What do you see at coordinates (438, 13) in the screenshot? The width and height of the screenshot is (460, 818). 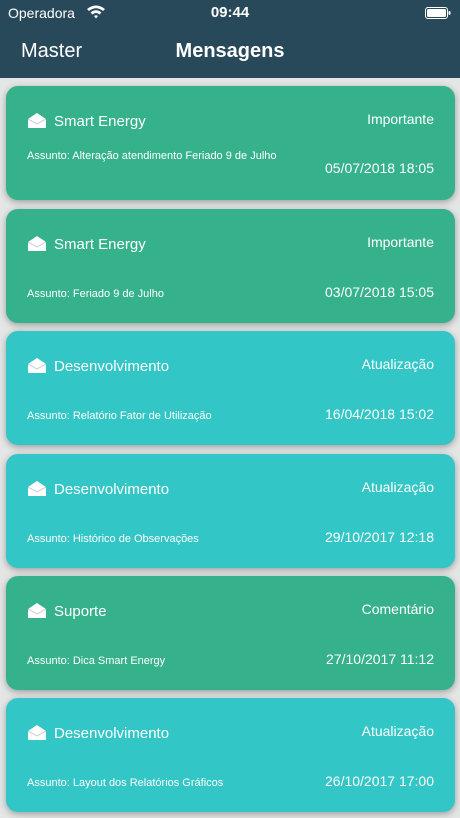 I see `battery-icon` at bounding box center [438, 13].